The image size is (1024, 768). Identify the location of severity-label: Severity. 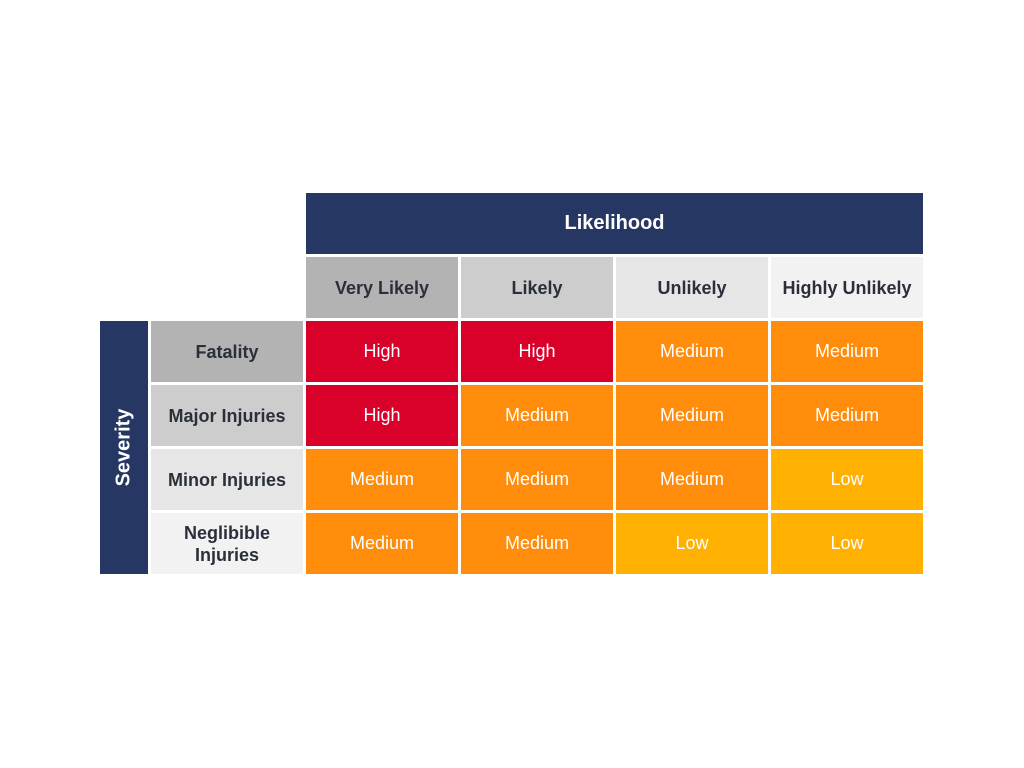
(123, 447).